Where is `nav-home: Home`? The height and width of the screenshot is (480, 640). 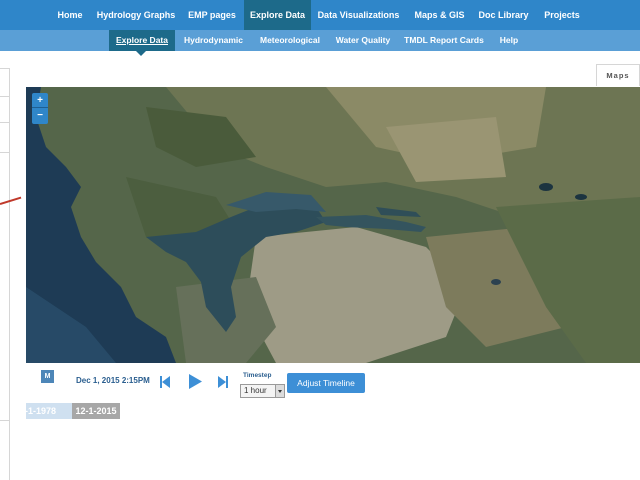 nav-home: Home is located at coordinates (70, 15).